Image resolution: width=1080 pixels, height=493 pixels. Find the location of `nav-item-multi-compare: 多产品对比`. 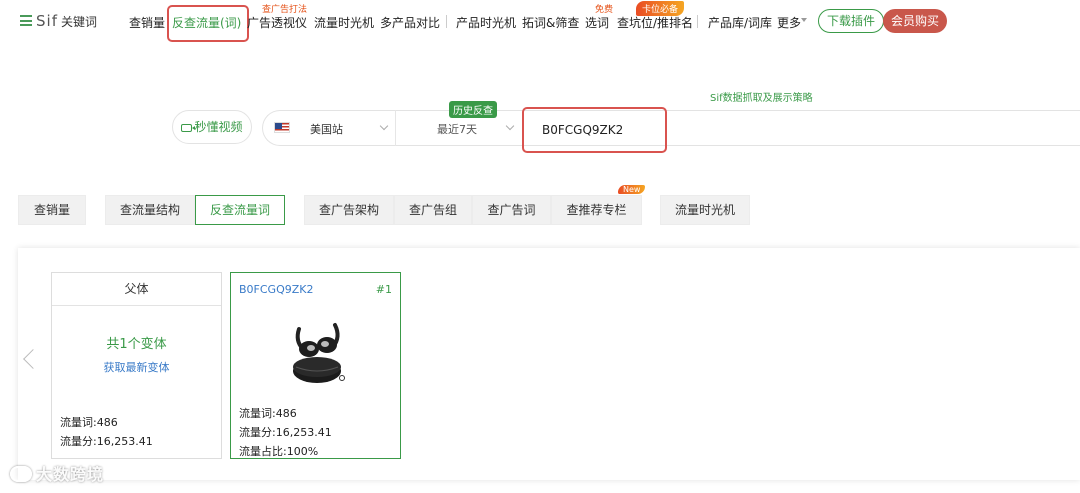

nav-item-multi-compare: 多产品对比 is located at coordinates (410, 22).